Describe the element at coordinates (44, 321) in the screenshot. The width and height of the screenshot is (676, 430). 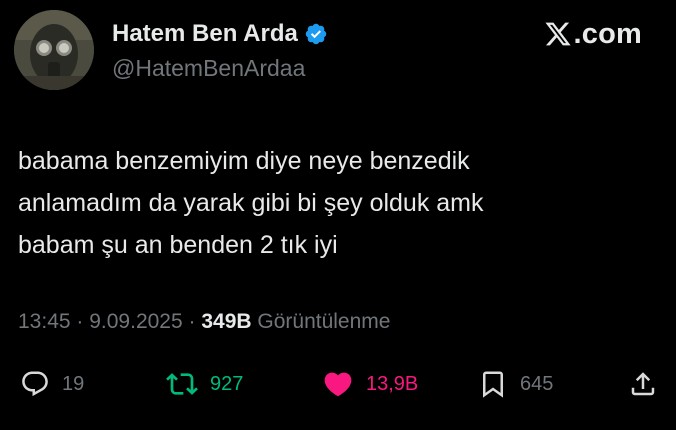
I see `tweet-time: 13:45` at that location.